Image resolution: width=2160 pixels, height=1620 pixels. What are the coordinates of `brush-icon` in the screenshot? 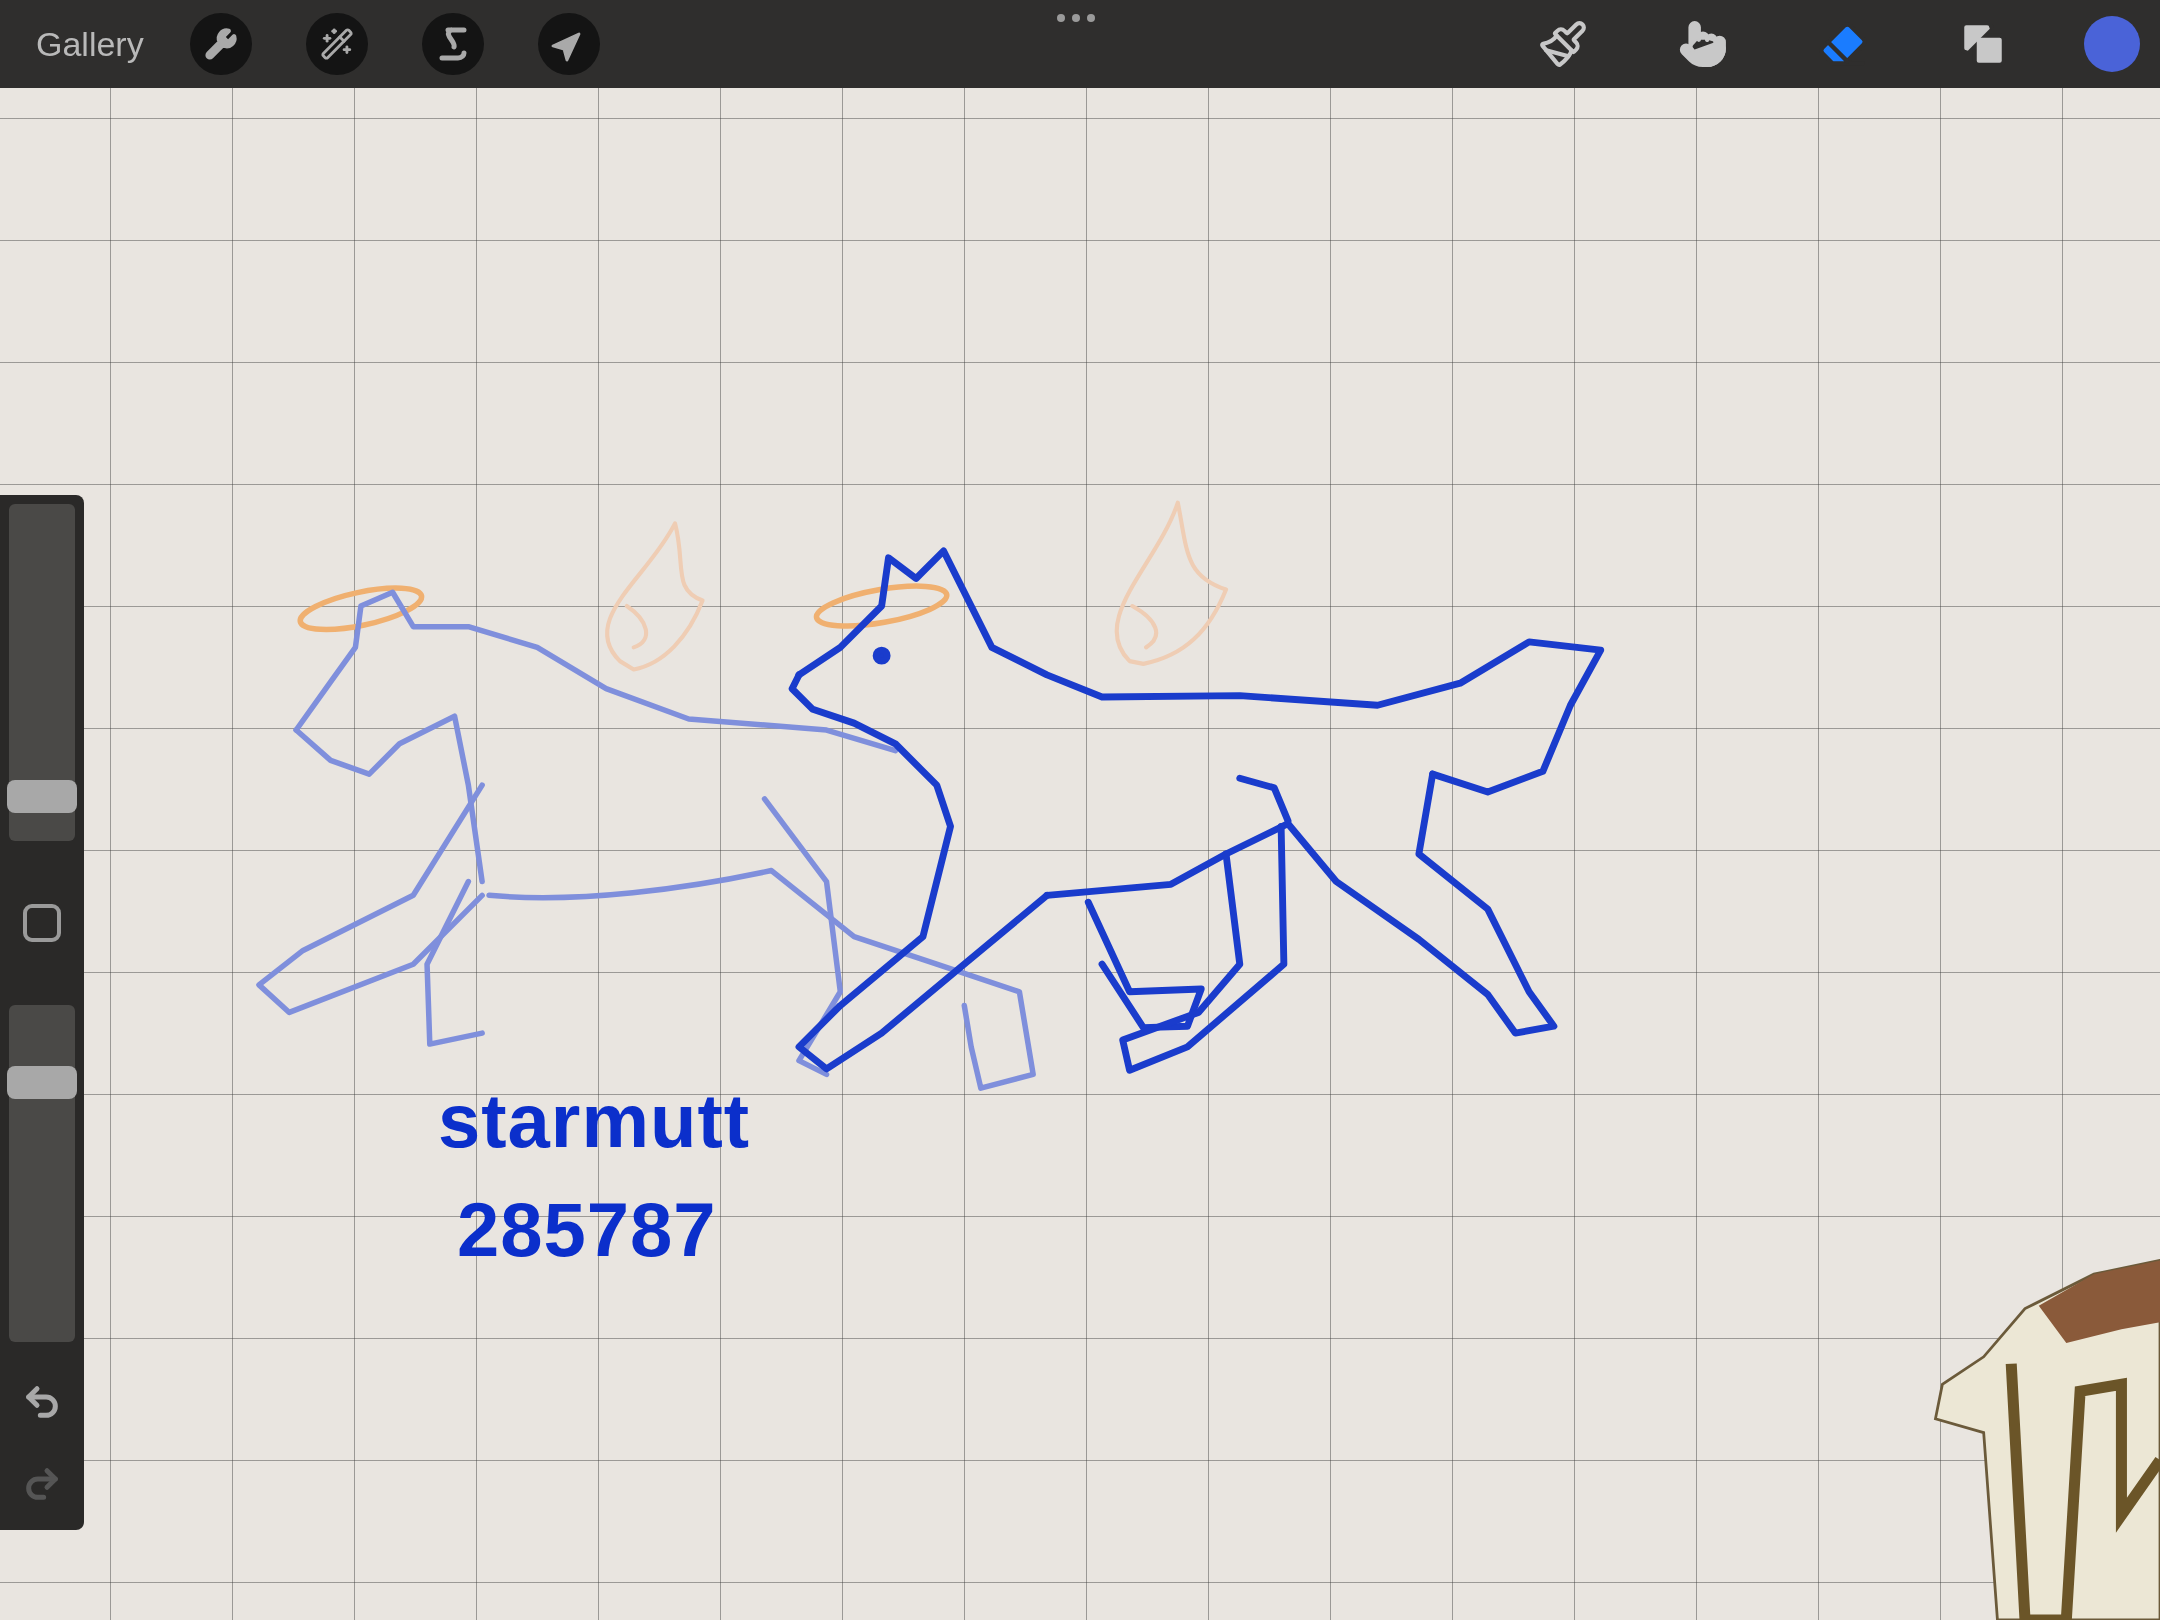 It's located at (1563, 44).